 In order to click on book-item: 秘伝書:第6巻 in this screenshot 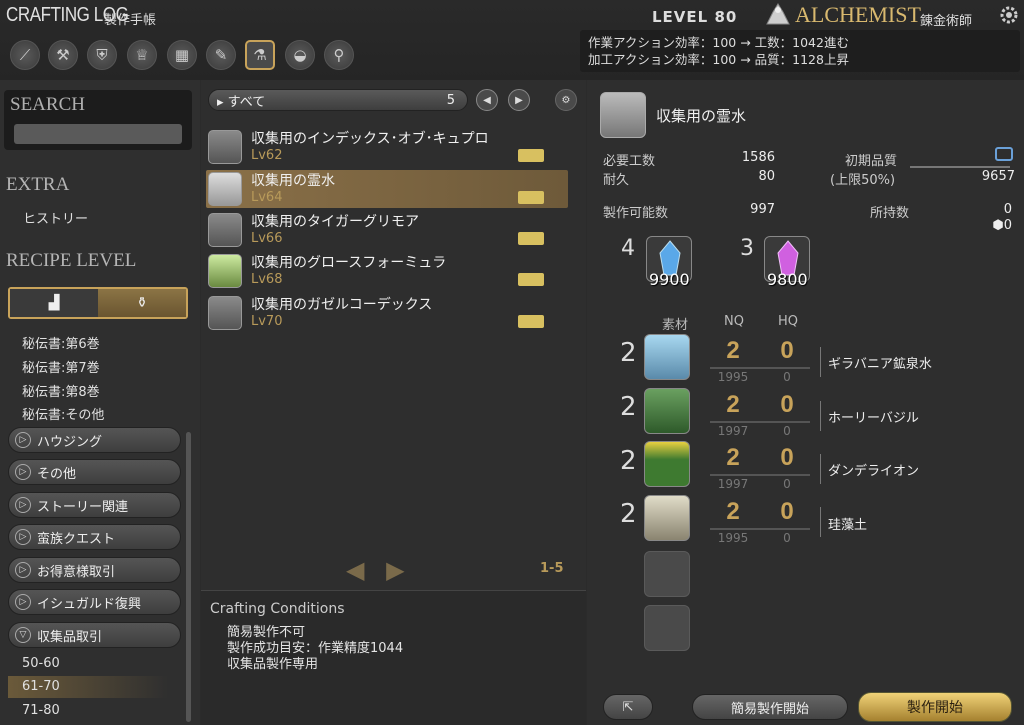, I will do `click(61, 342)`.